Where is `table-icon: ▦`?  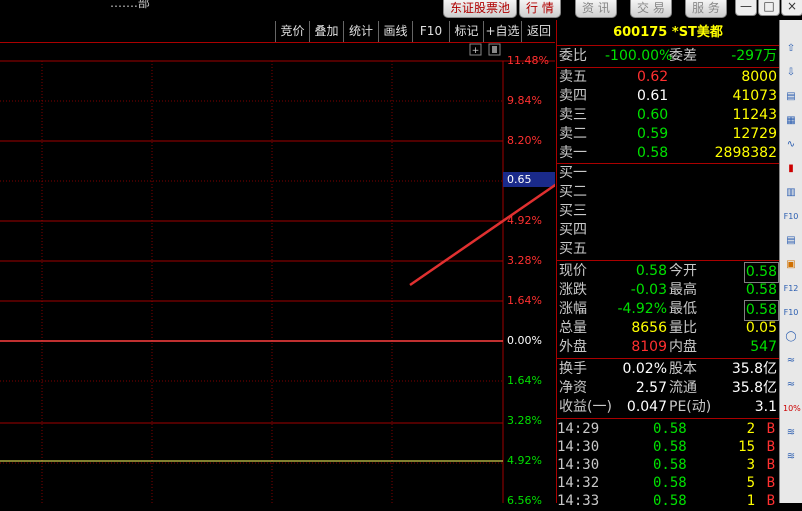
table-icon: ▦ is located at coordinates (791, 121).